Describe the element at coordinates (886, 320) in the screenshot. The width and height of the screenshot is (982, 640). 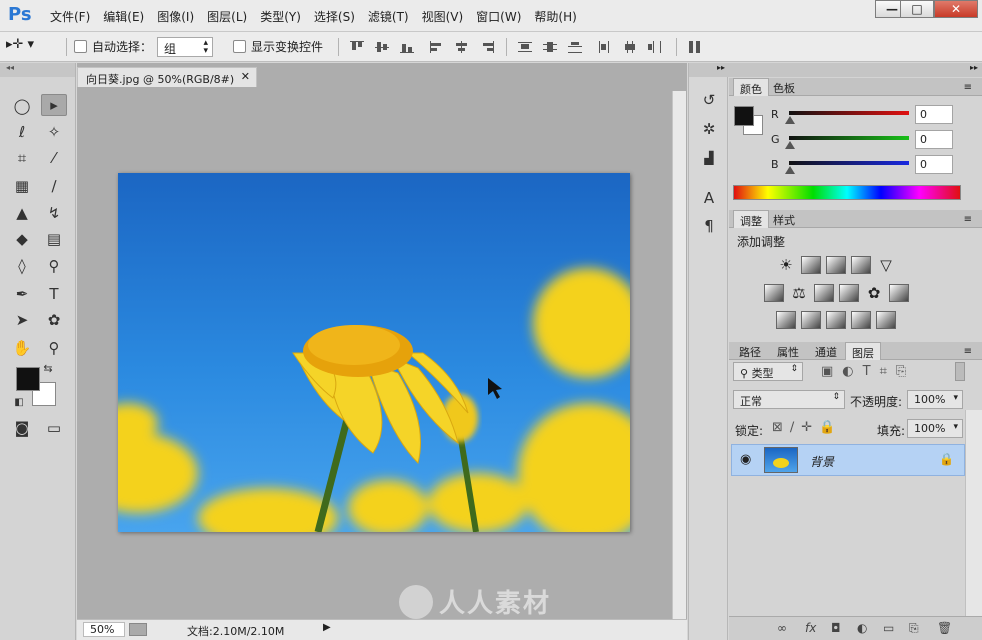
I see `gradient-map-icon` at that location.